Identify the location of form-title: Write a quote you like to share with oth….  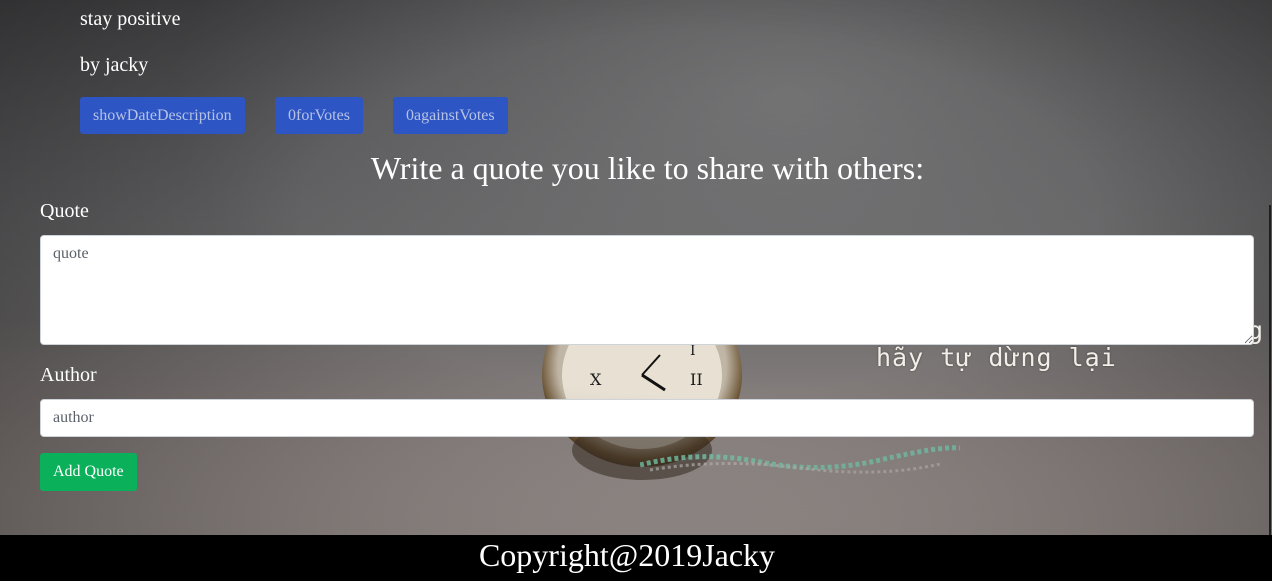
(647, 168).